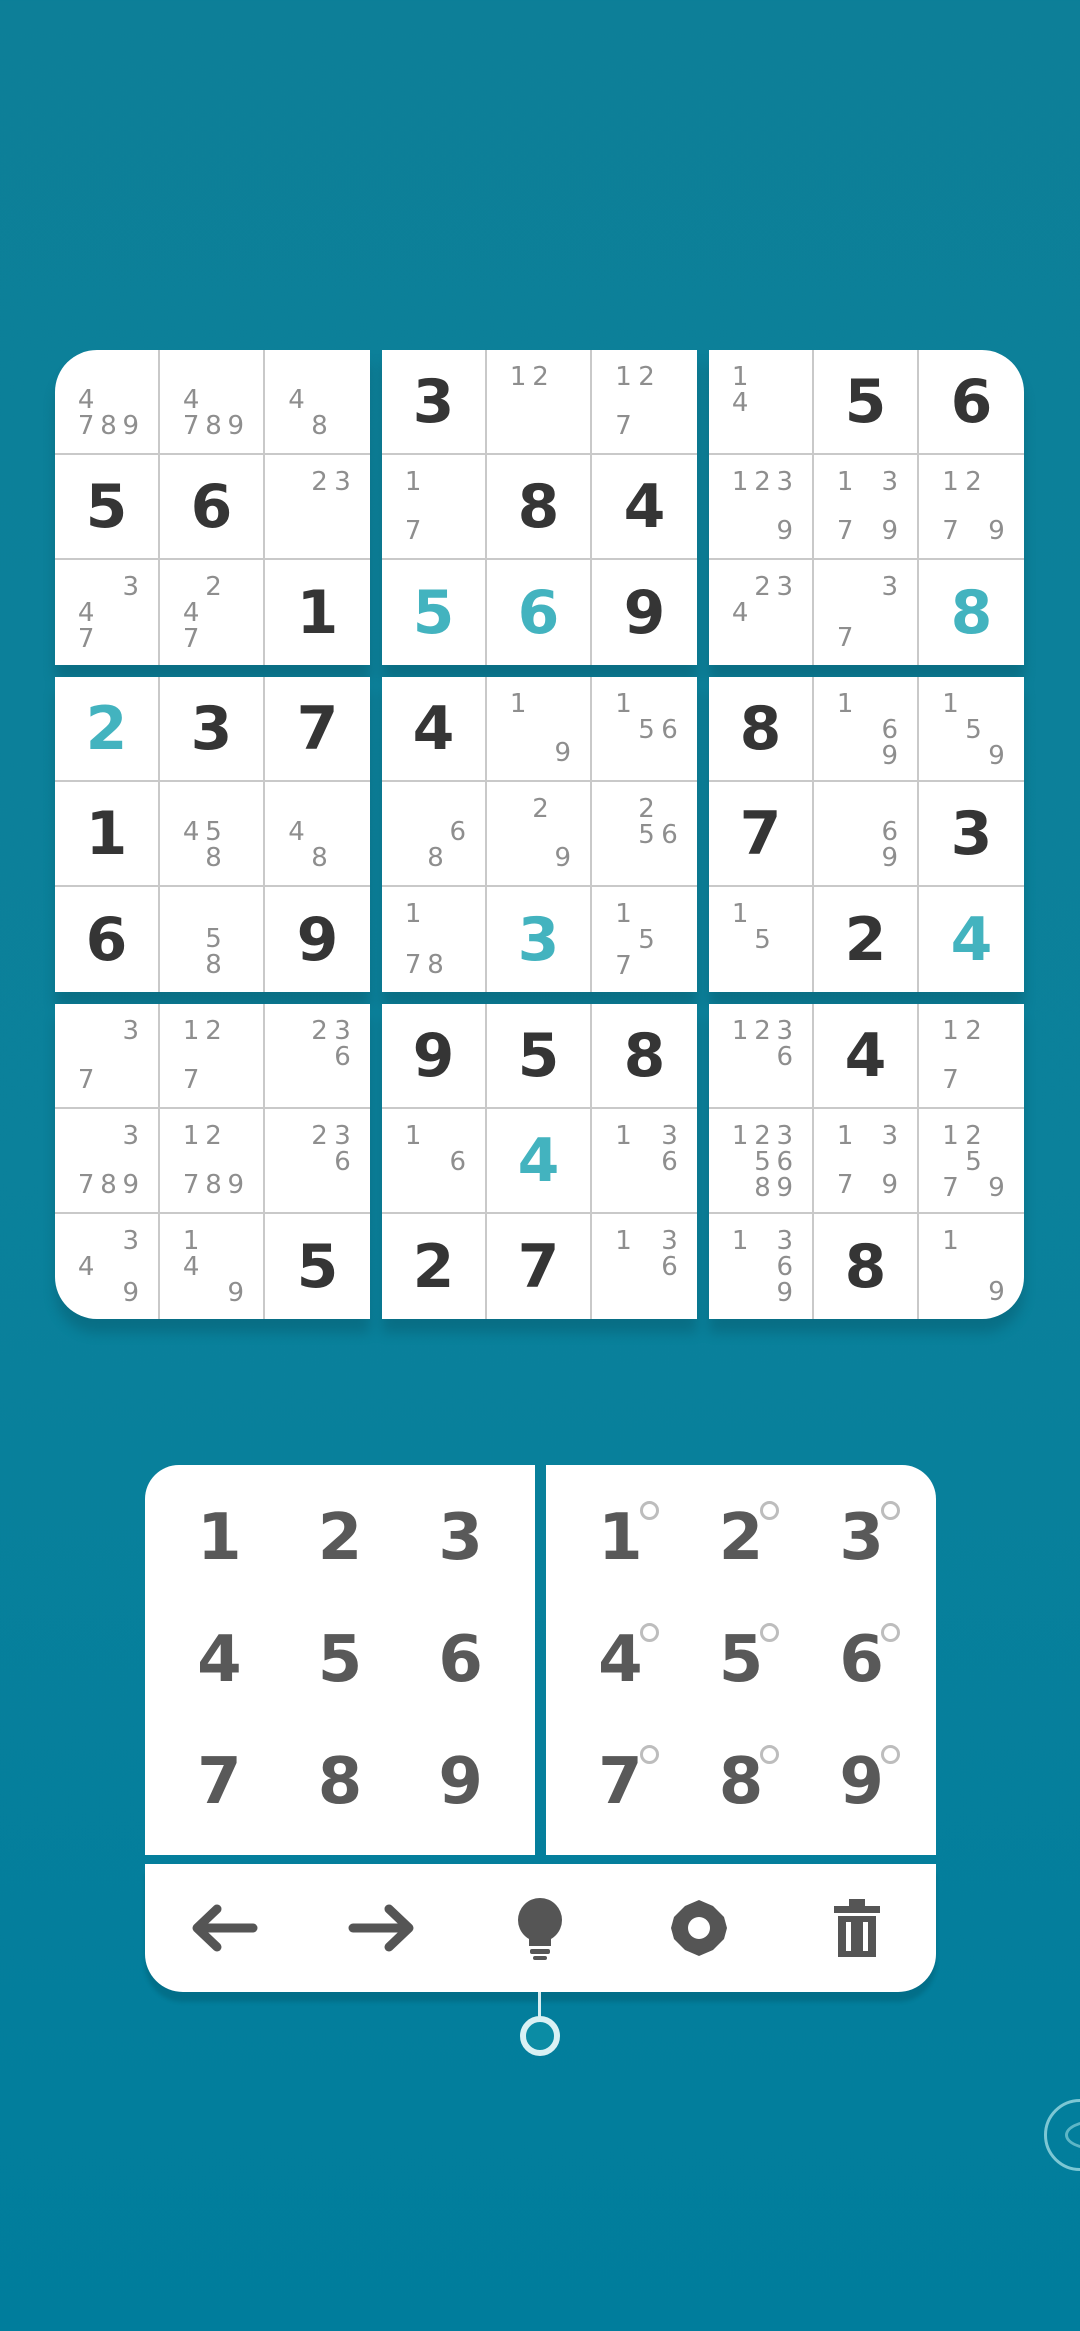  I want to click on digit-key: 3, so click(460, 1538).